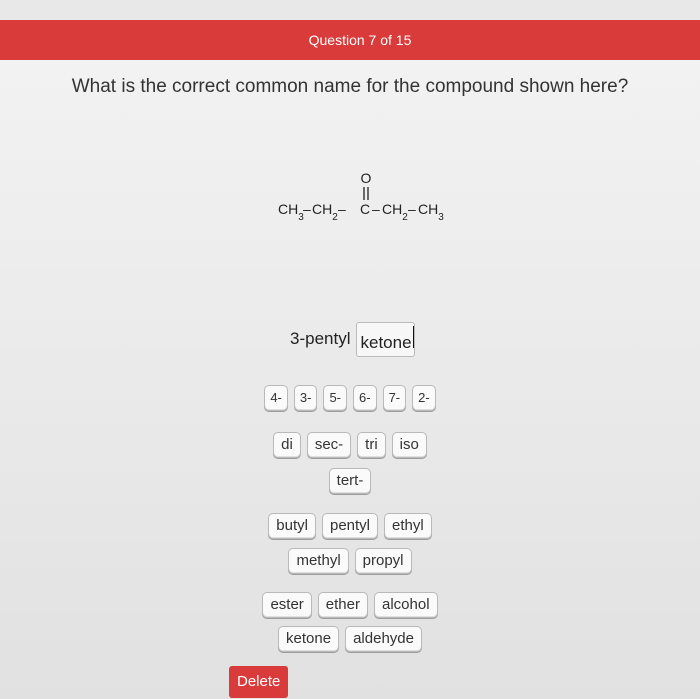  I want to click on answer-token-selected: ketone, so click(385, 339).